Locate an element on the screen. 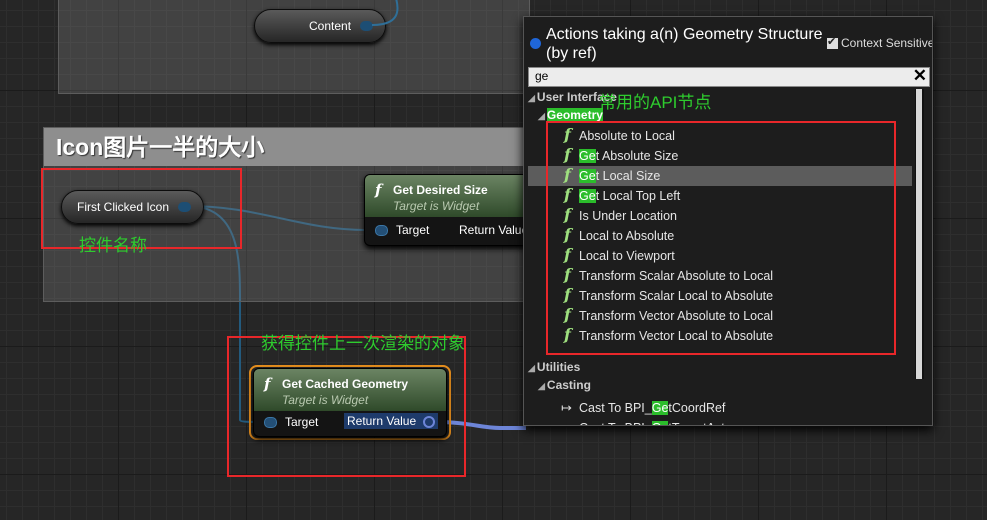  cast-label: Cast To BPI_GetTargetActors is located at coordinates (660, 421).